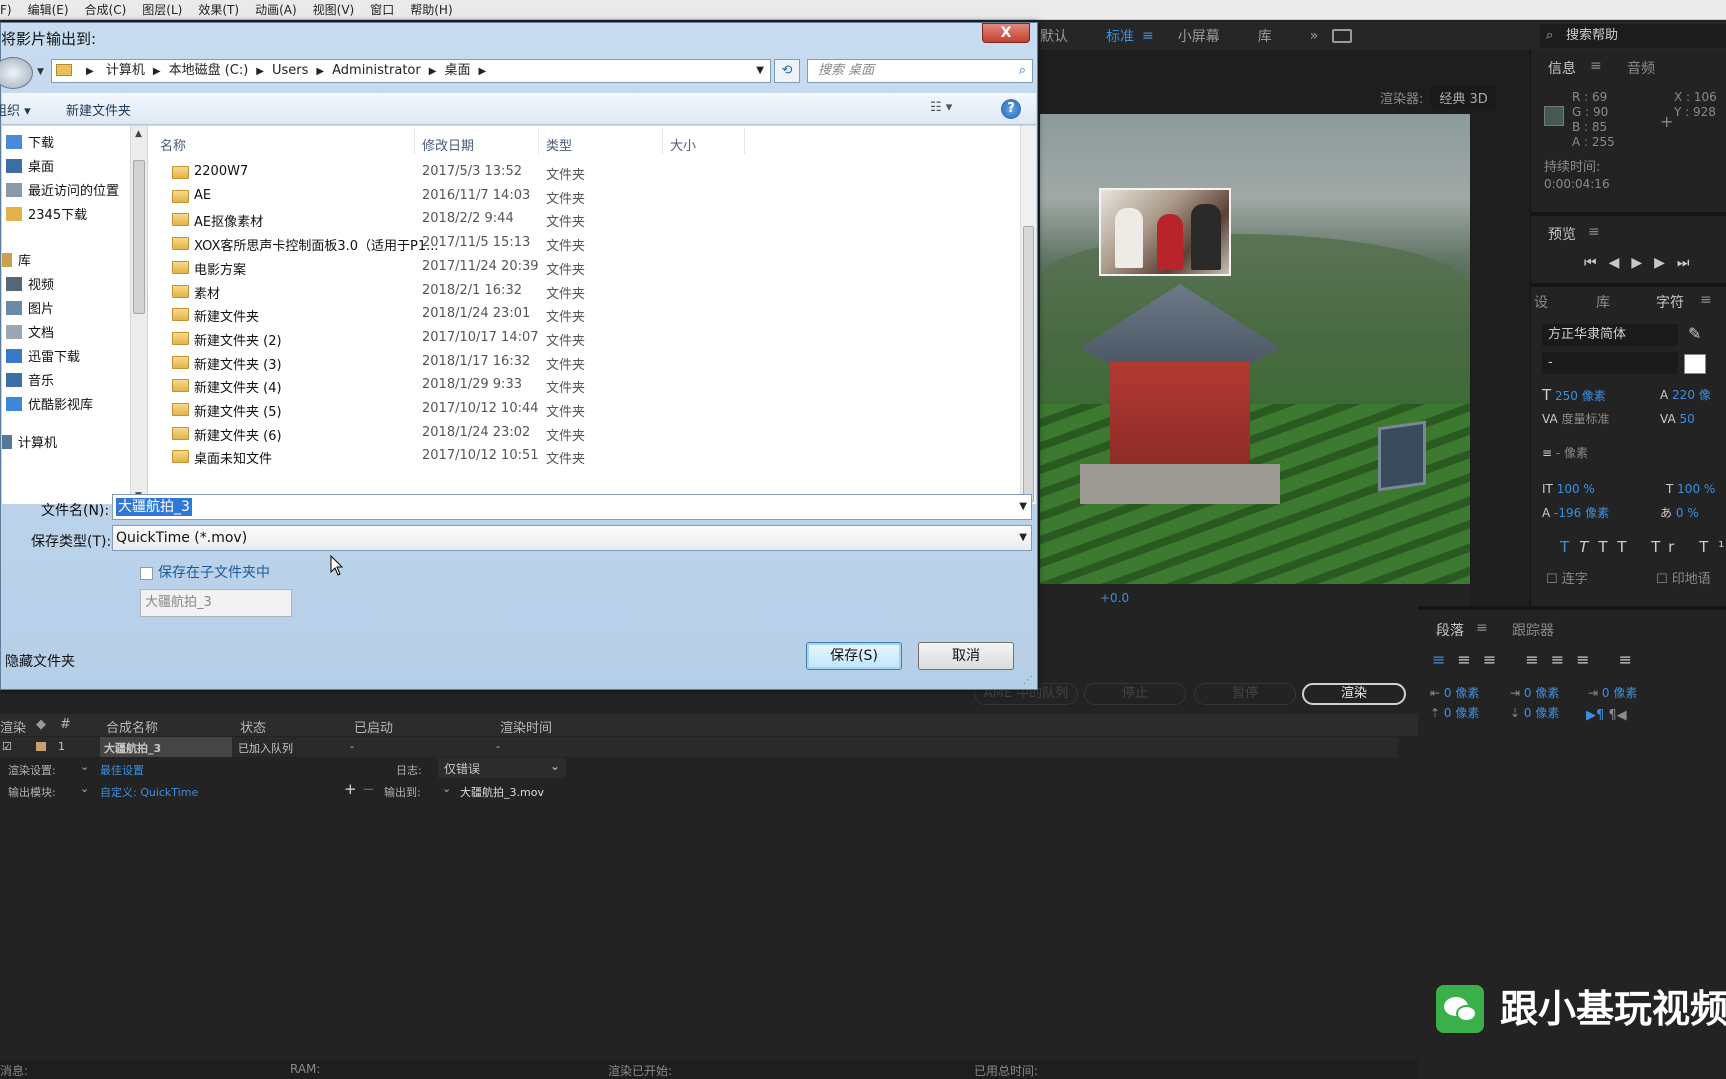 The width and height of the screenshot is (1726, 1079). What do you see at coordinates (1606, 715) in the screenshot?
I see `direction-buttons: ▶¶ ¶◀` at bounding box center [1606, 715].